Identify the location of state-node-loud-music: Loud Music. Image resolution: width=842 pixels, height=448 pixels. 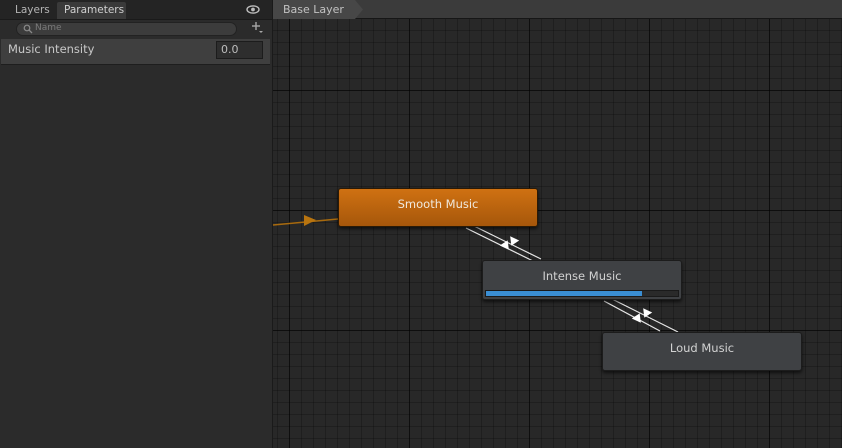
(702, 351).